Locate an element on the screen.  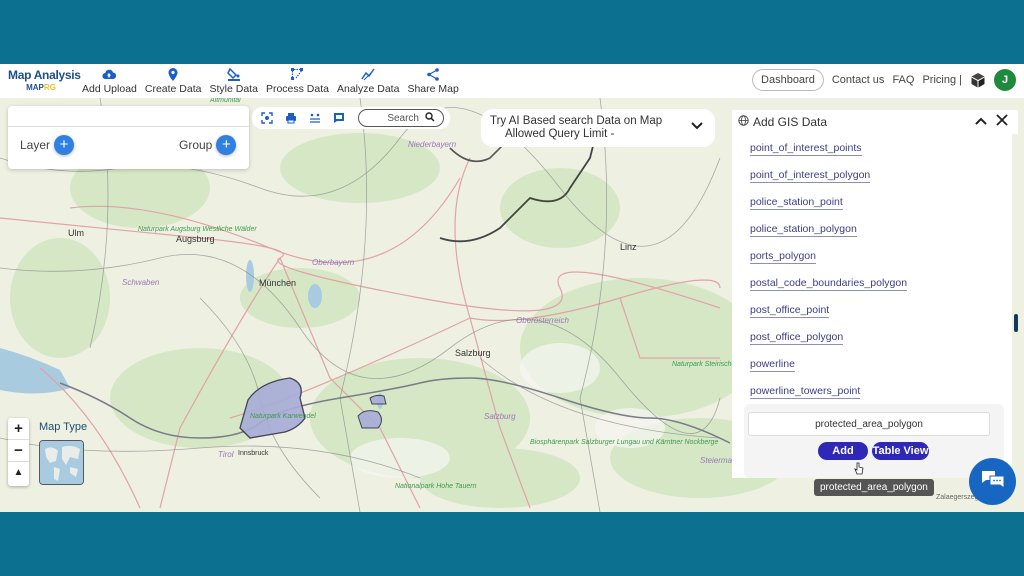
process-icon is located at coordinates (297, 74).